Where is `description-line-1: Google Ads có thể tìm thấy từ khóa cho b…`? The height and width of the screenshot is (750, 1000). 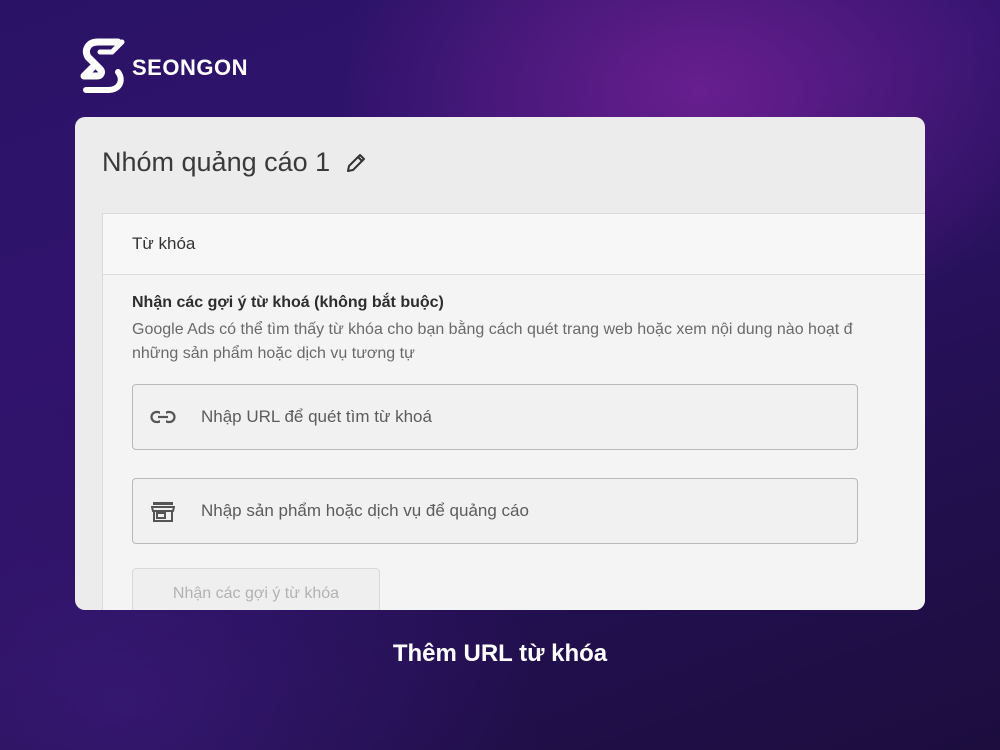 description-line-1: Google Ads có thể tìm thấy từ khóa cho b… is located at coordinates (492, 329).